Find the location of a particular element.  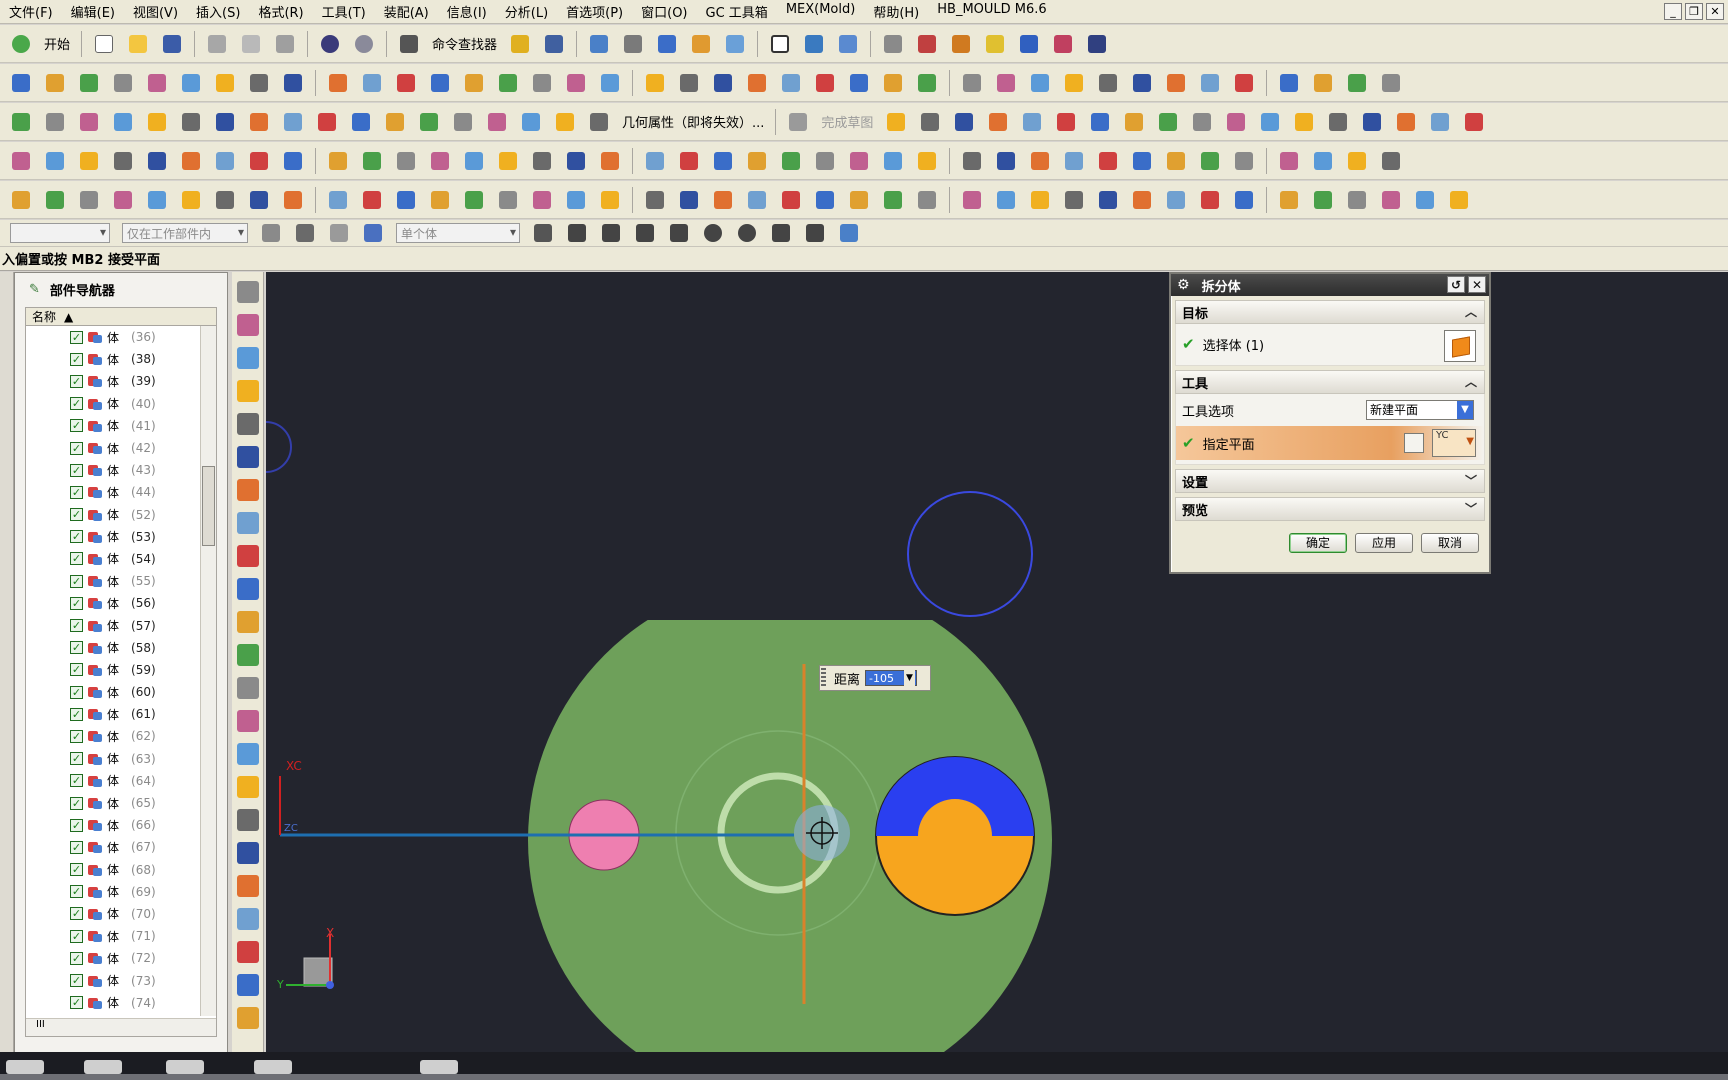

finish-sketch-button: 完成草图 is located at coordinates (847, 121).